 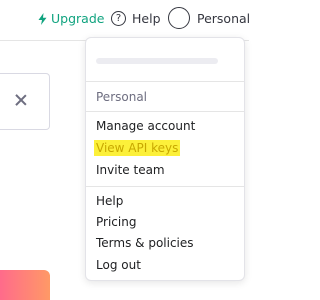 What do you see at coordinates (145, 126) in the screenshot?
I see `menu-item-manage-account: Manage account` at bounding box center [145, 126].